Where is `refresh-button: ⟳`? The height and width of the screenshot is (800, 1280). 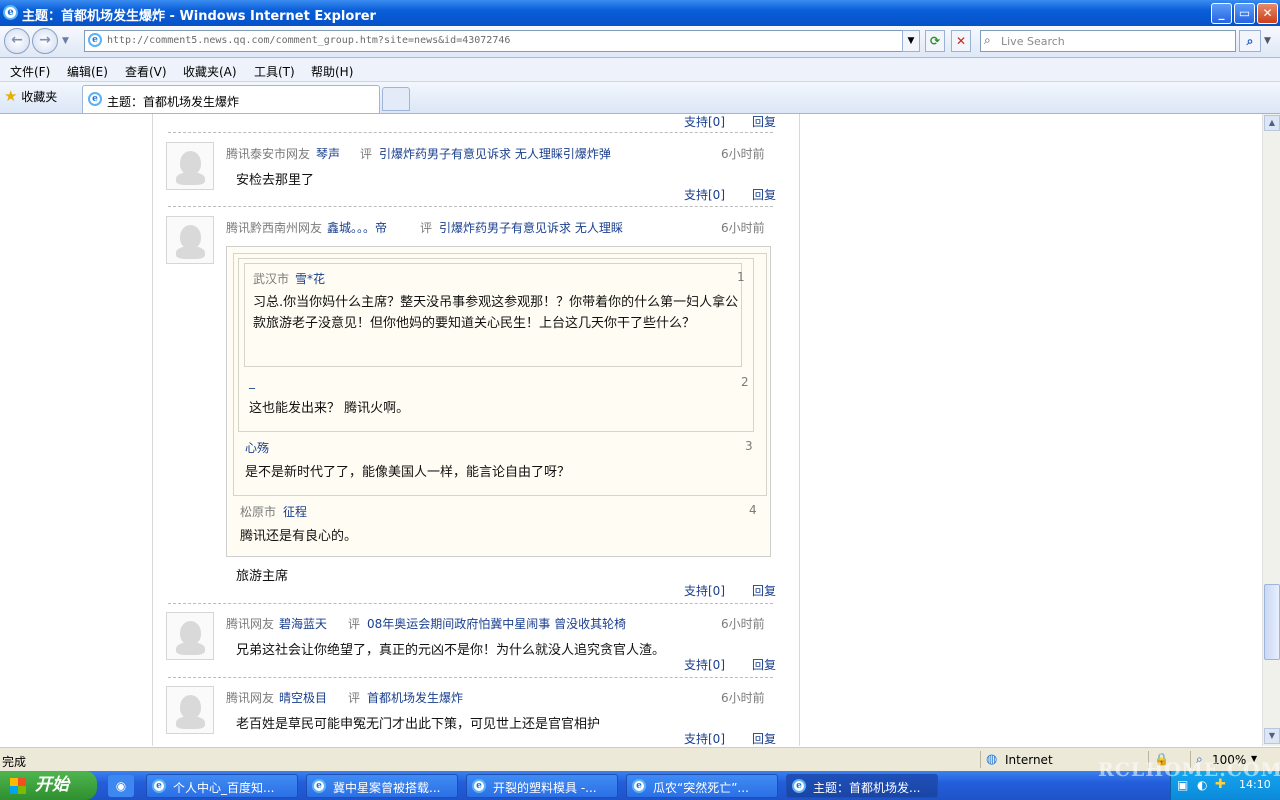 refresh-button: ⟳ is located at coordinates (935, 41).